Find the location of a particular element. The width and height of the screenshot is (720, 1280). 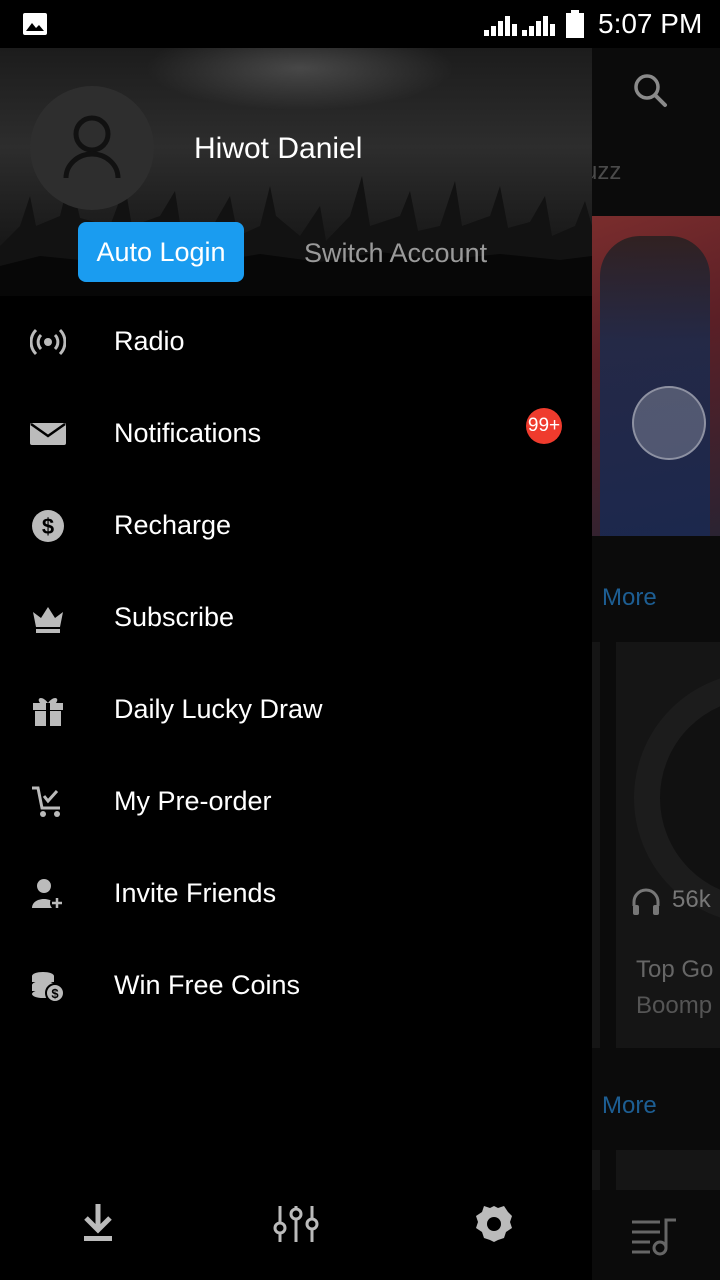

dollar-icon: $ is located at coordinates (48, 526).